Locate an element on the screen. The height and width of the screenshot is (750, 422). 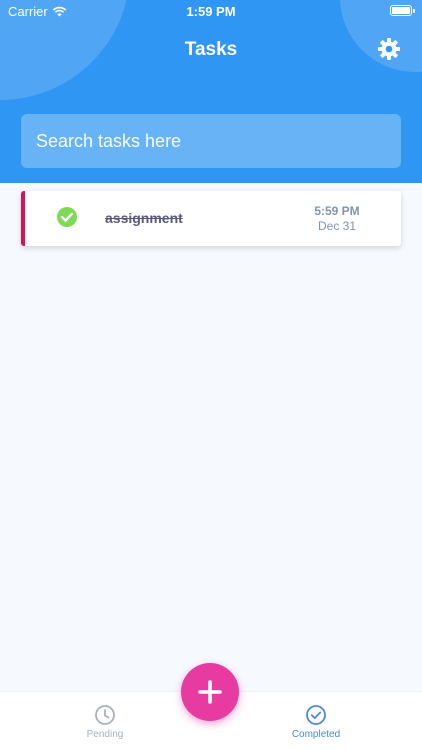
status-bar: Carrier 1:59 PM is located at coordinates (211, 11).